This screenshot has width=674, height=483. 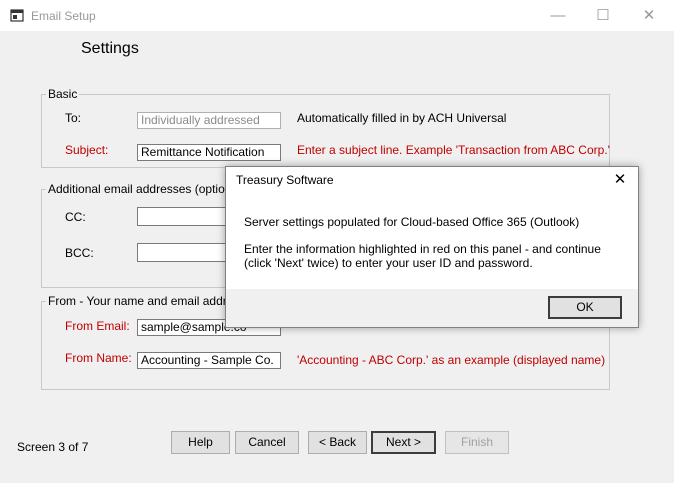 I want to click on finish-button: Finish, so click(x=477, y=442).